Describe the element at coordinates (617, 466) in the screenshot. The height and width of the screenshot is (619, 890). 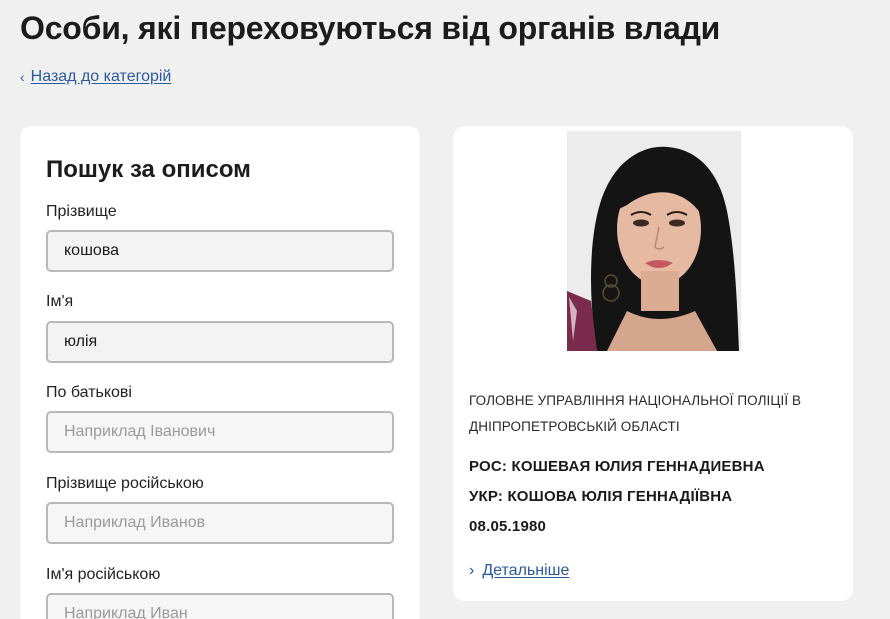
I see `name-russian: РОС: КОШЕВАЯ ЮЛИЯ ГЕННАДИЕВНА` at that location.